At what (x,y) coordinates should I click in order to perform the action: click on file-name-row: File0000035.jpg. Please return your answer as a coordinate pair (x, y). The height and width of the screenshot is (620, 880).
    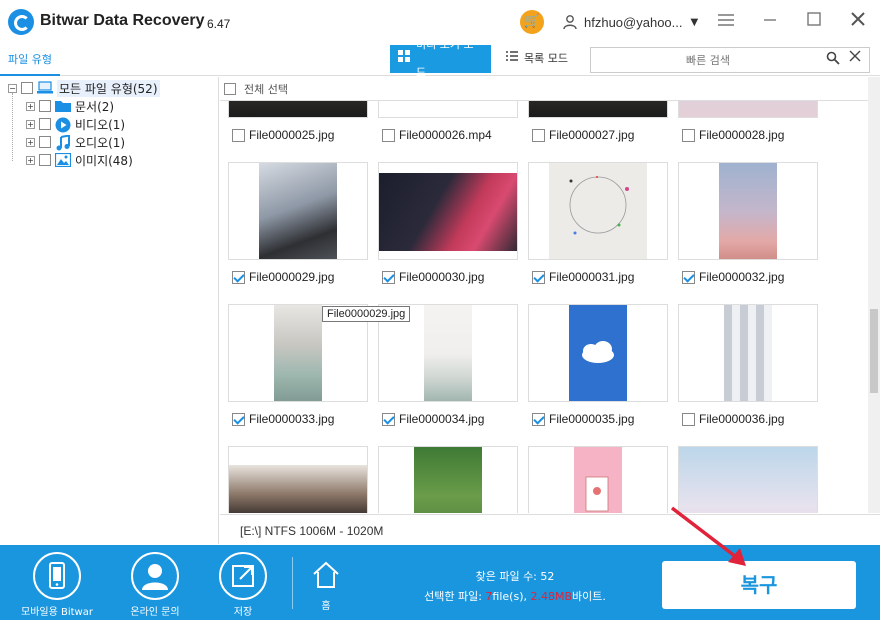
    Looking at the image, I should click on (583, 419).